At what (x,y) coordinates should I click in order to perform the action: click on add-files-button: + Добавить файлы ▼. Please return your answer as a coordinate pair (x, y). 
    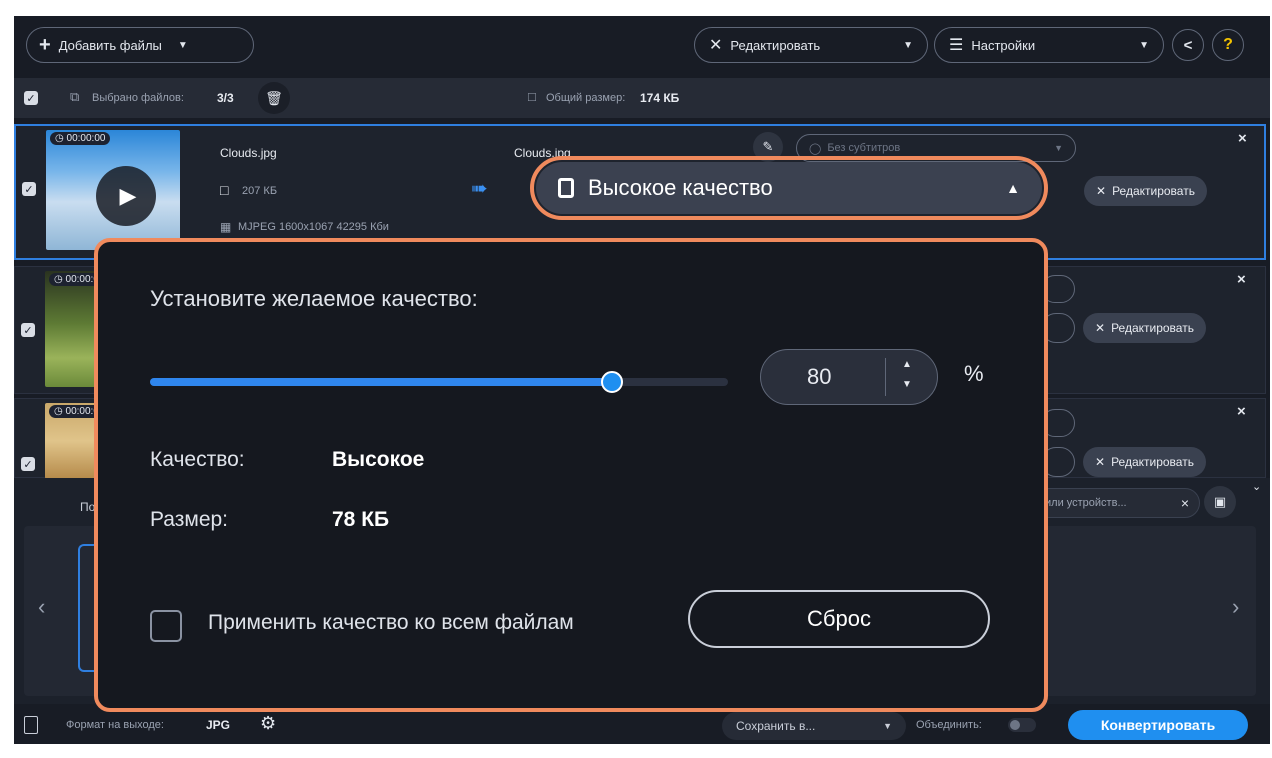
    Looking at the image, I should click on (140, 45).